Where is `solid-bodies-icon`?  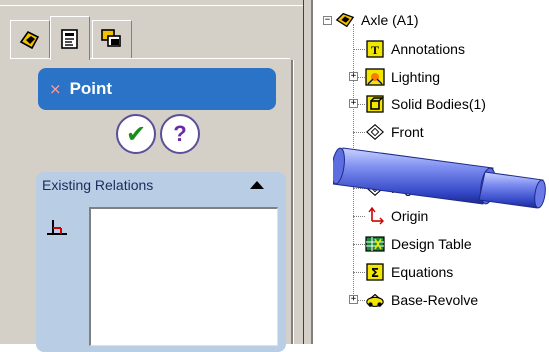 solid-bodies-icon is located at coordinates (375, 104).